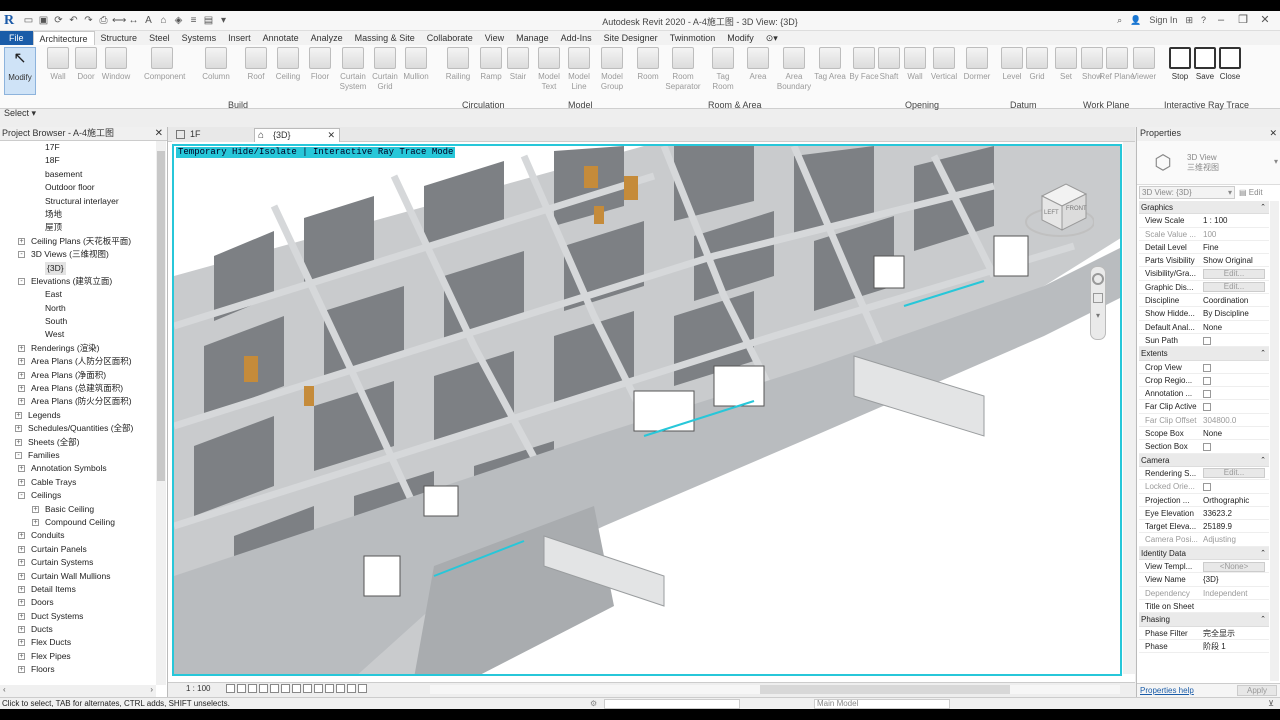 The height and width of the screenshot is (720, 1280). Describe the element at coordinates (20, 71) in the screenshot. I see `modify-button: ↖ Modify` at that location.